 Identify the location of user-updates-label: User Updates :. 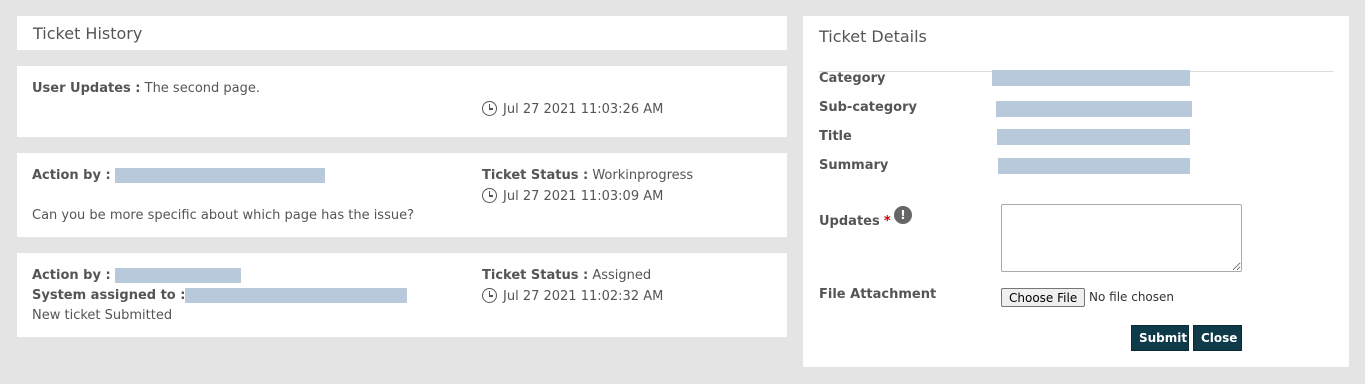
(86, 88).